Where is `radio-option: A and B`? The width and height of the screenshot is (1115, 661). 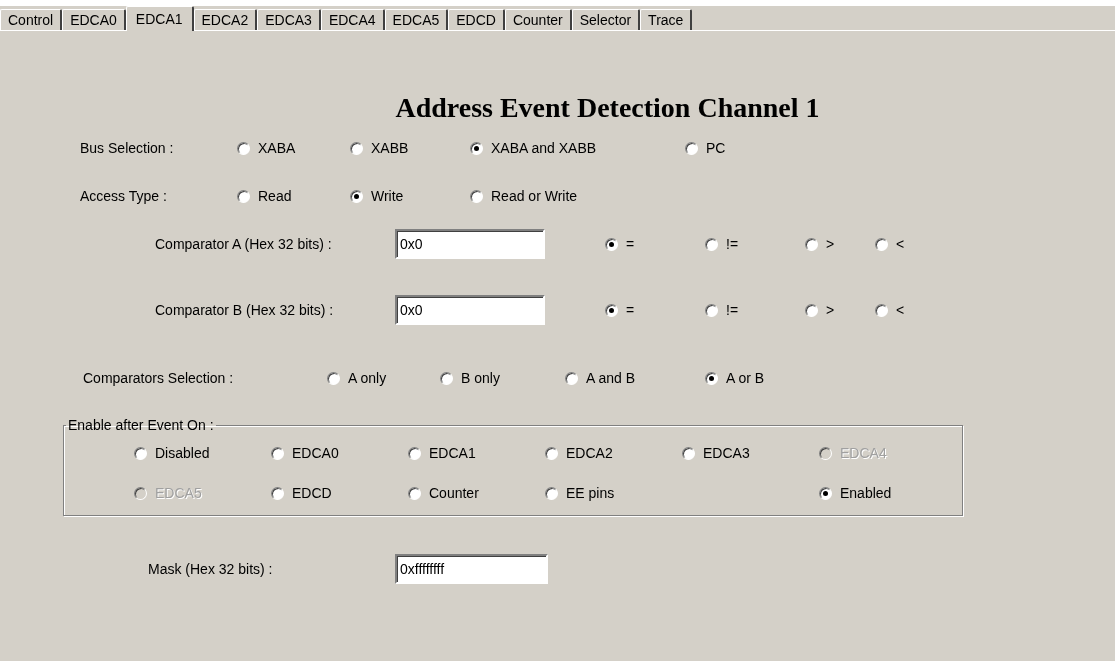 radio-option: A and B is located at coordinates (635, 378).